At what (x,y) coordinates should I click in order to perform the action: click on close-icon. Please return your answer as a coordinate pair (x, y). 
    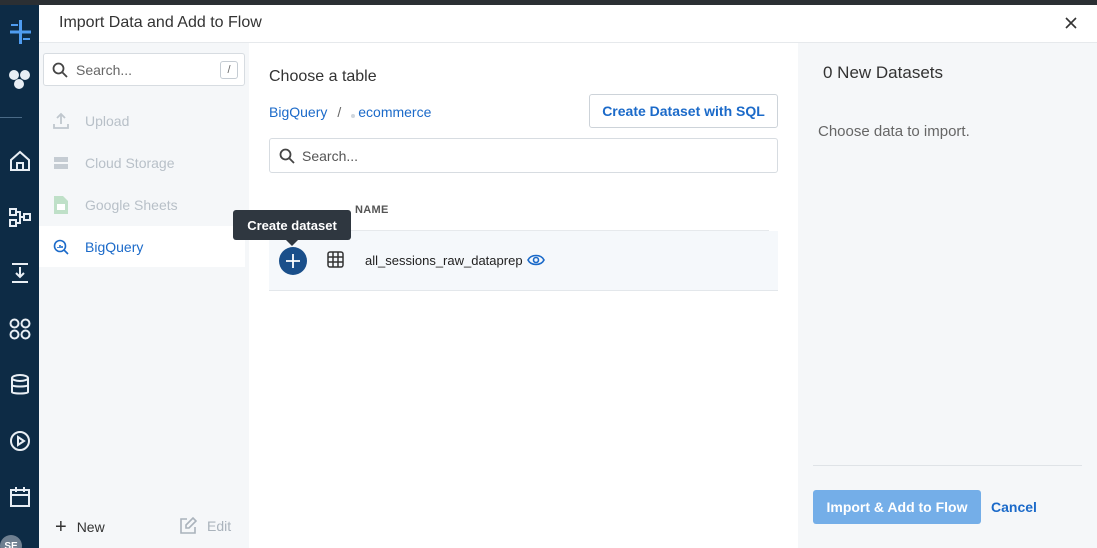
    Looking at the image, I should click on (1071, 23).